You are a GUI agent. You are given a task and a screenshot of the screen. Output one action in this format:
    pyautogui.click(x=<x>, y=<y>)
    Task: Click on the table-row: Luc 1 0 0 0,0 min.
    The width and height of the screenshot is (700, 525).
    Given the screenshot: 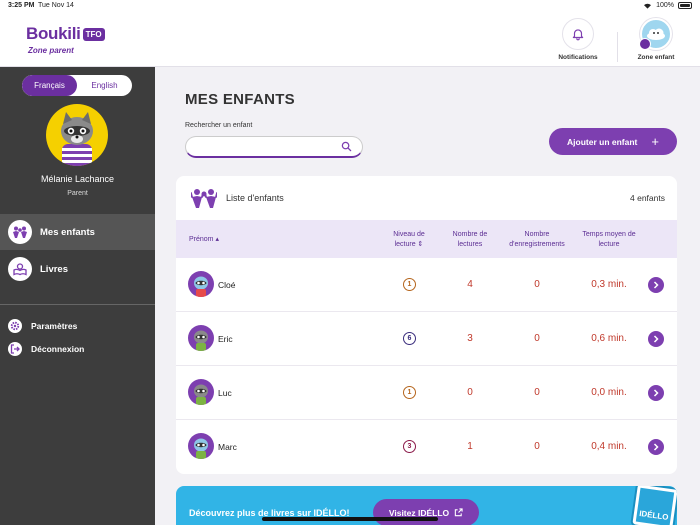 What is the action you would take?
    pyautogui.click(x=426, y=393)
    